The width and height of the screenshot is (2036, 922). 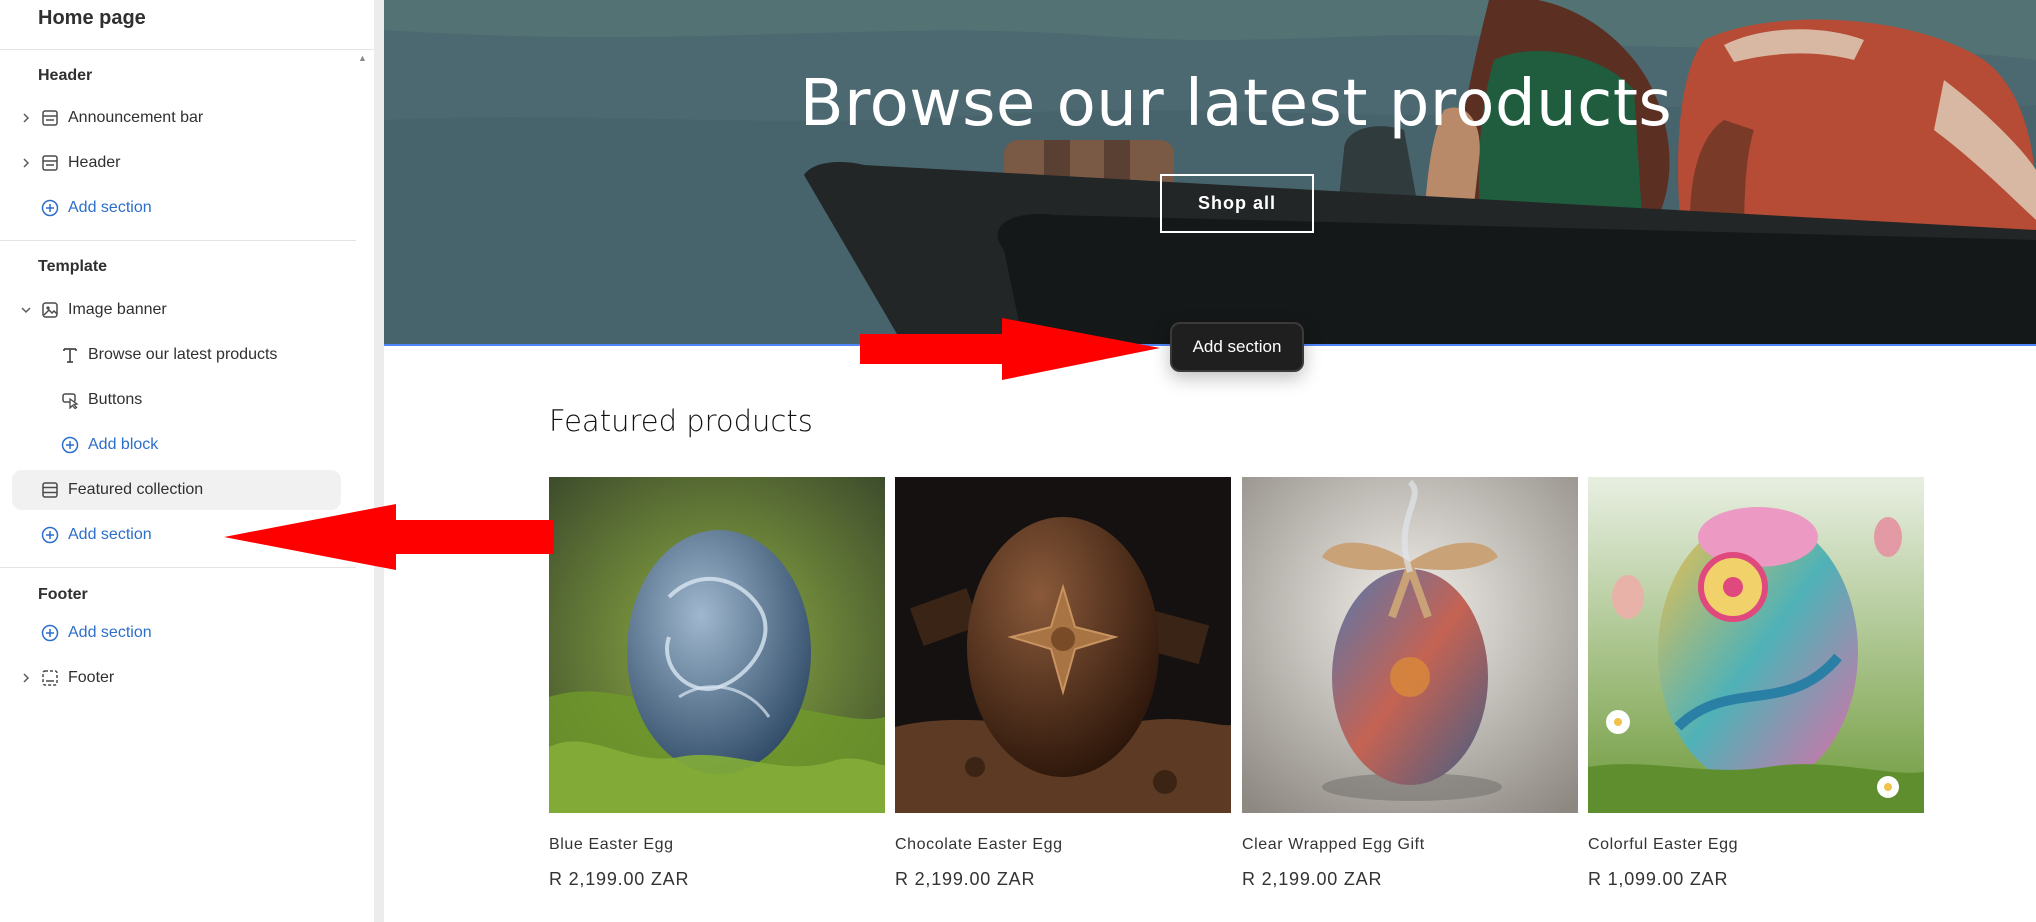 I want to click on product-card: Colorful Easter Egg R 1,099.00 ZAR, so click(x=1756, y=683).